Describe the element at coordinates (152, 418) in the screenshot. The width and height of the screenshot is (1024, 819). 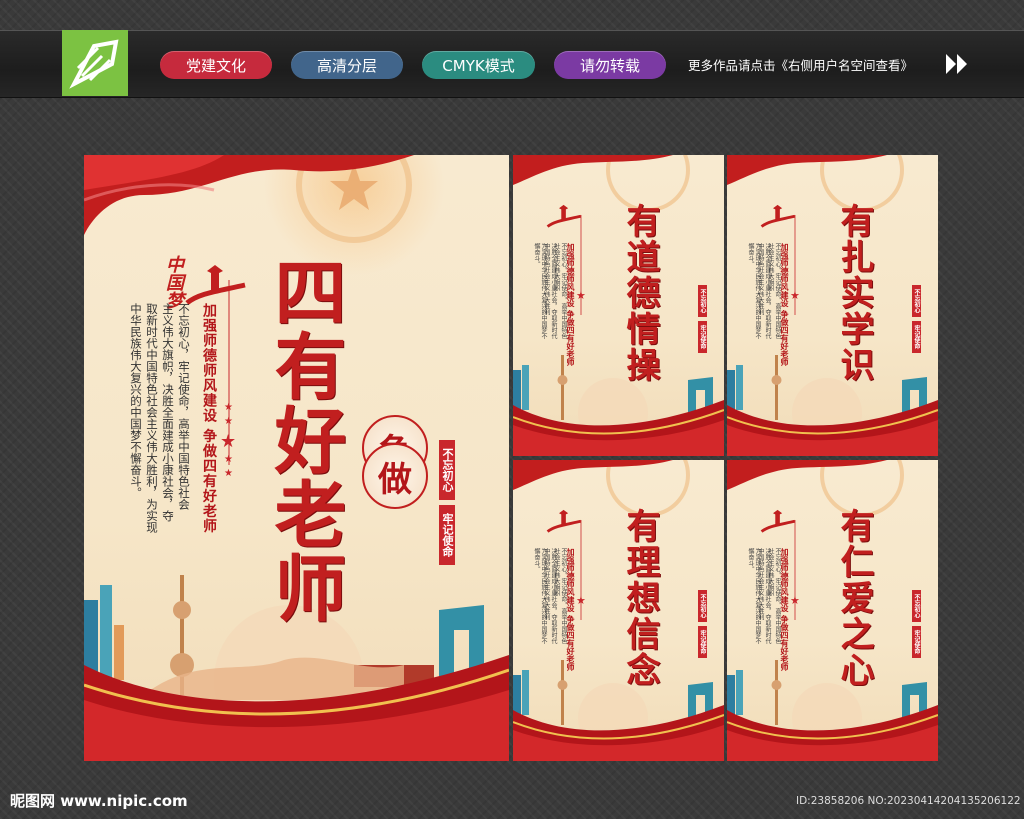
I see `main-body-3: 取新时代中国特色社会主义伟大胜利，为实现` at that location.